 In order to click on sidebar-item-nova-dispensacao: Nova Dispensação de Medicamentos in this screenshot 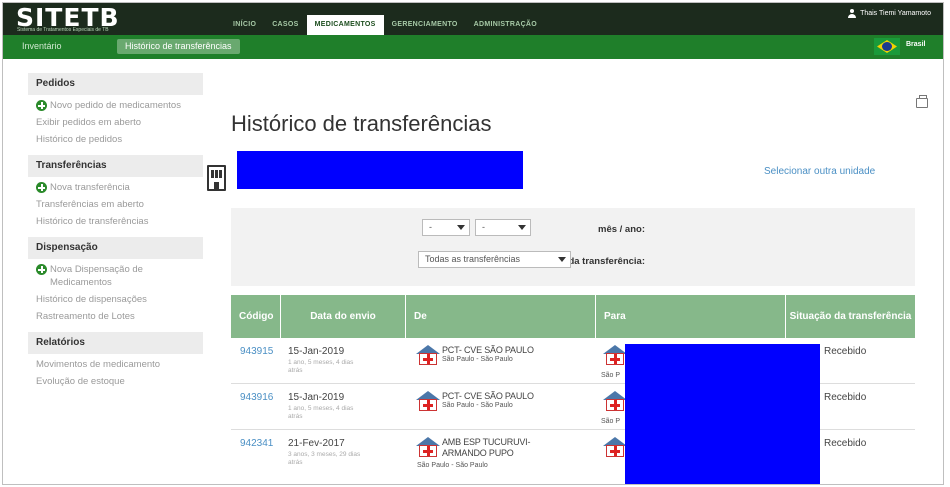, I will do `click(115, 276)`.